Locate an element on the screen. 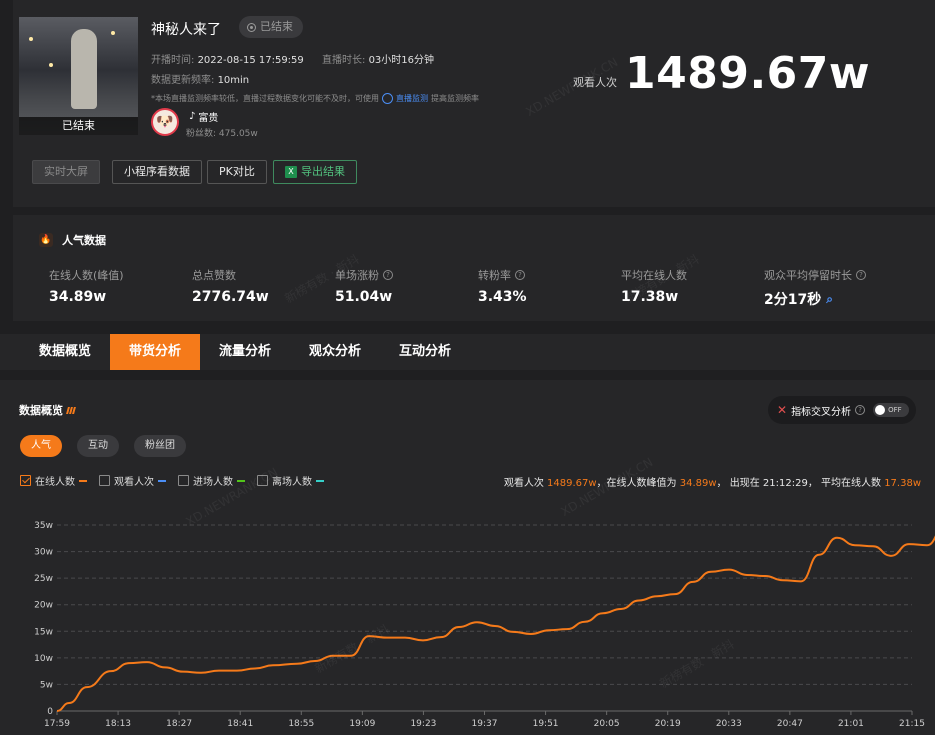 This screenshot has height=735, width=935. legend-label: 进场人数 is located at coordinates (213, 482).